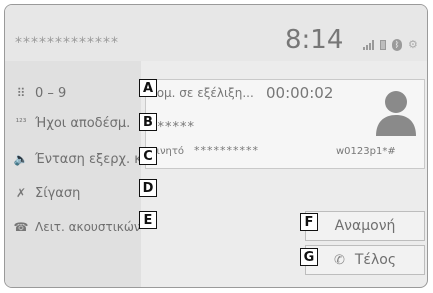 The width and height of the screenshot is (433, 293). Describe the element at coordinates (148, 122) in the screenshot. I see `callout-b: B` at that location.